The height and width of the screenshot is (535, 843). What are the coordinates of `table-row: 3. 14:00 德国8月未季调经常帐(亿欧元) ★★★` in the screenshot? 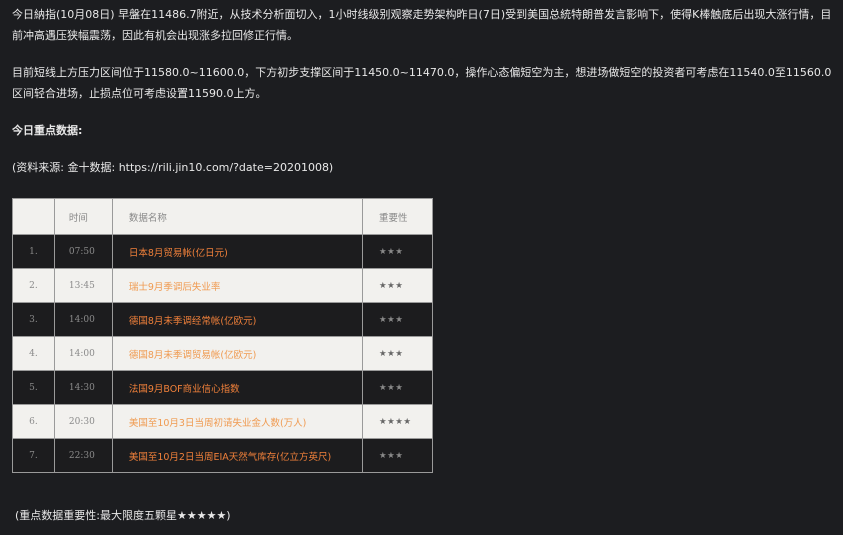 It's located at (222, 319).